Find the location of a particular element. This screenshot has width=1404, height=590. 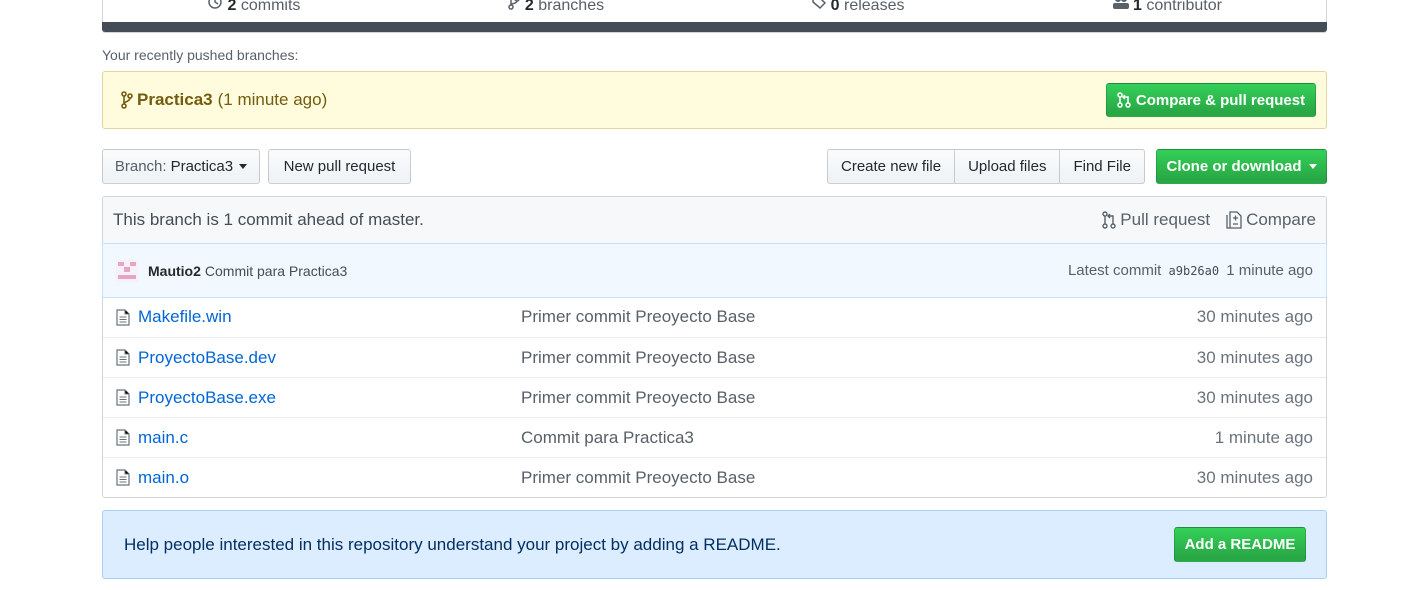

file-actions-group: Create new file Upload files Find File is located at coordinates (986, 166).